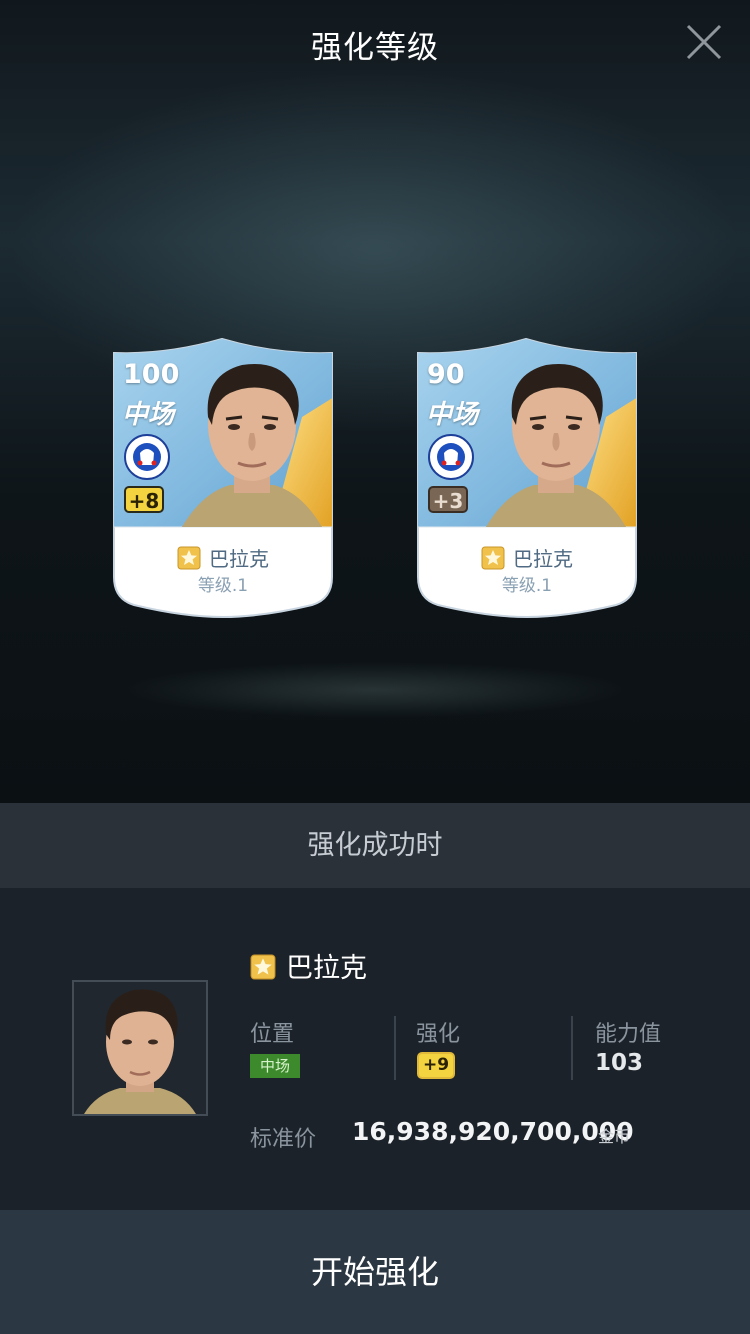 The width and height of the screenshot is (750, 1334). What do you see at coordinates (272, 1034) in the screenshot?
I see `position-label: 位置` at bounding box center [272, 1034].